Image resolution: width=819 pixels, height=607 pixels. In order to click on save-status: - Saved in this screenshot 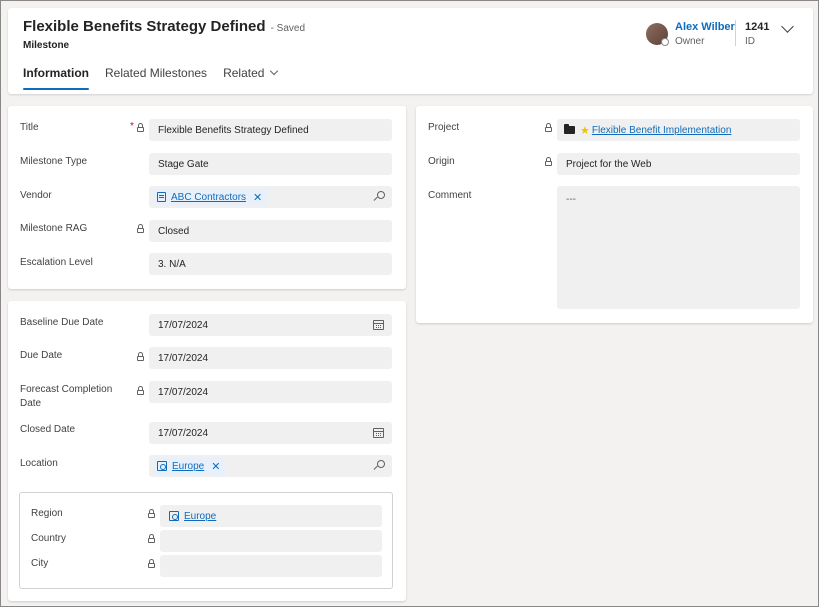, I will do `click(288, 28)`.